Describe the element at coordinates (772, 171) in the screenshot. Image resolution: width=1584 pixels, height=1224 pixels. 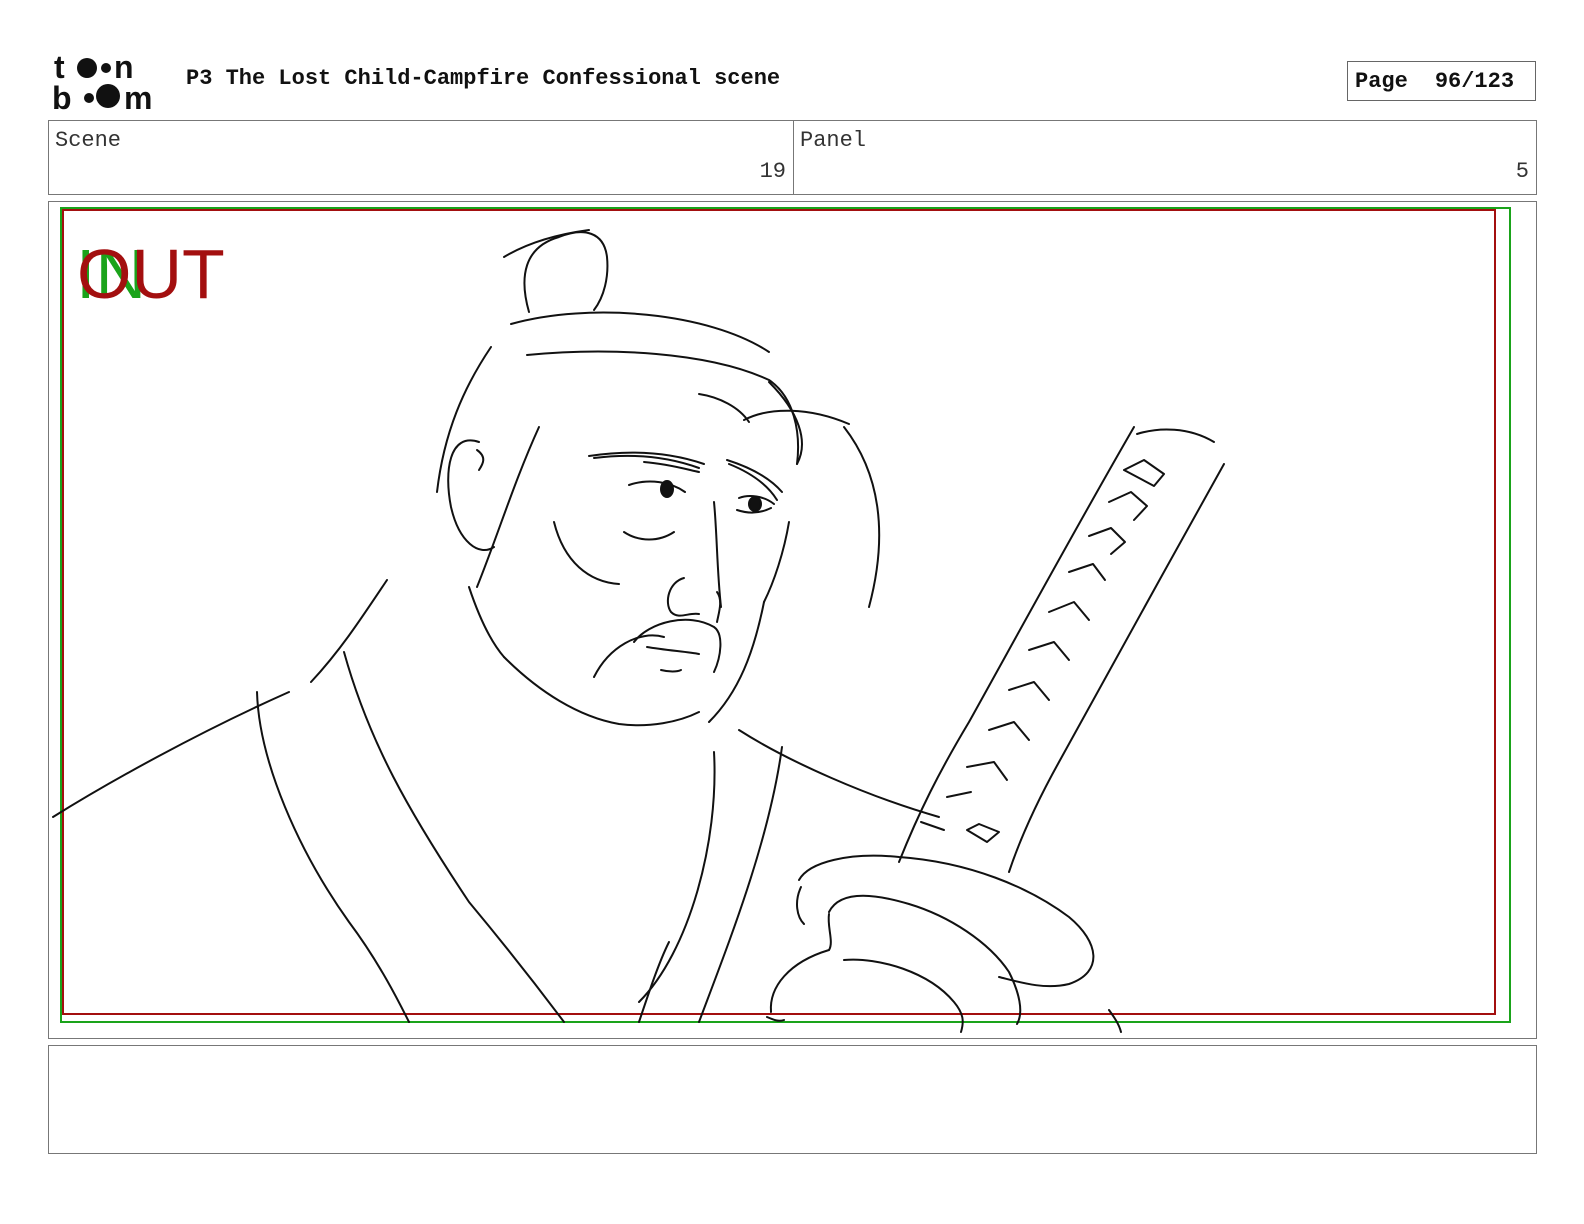
I see `scene-number: 19` at that location.